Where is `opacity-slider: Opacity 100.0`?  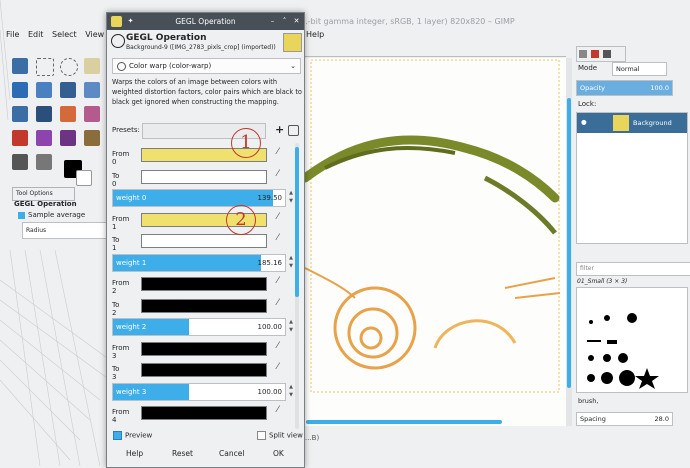 opacity-slider: Opacity 100.0 is located at coordinates (624, 88).